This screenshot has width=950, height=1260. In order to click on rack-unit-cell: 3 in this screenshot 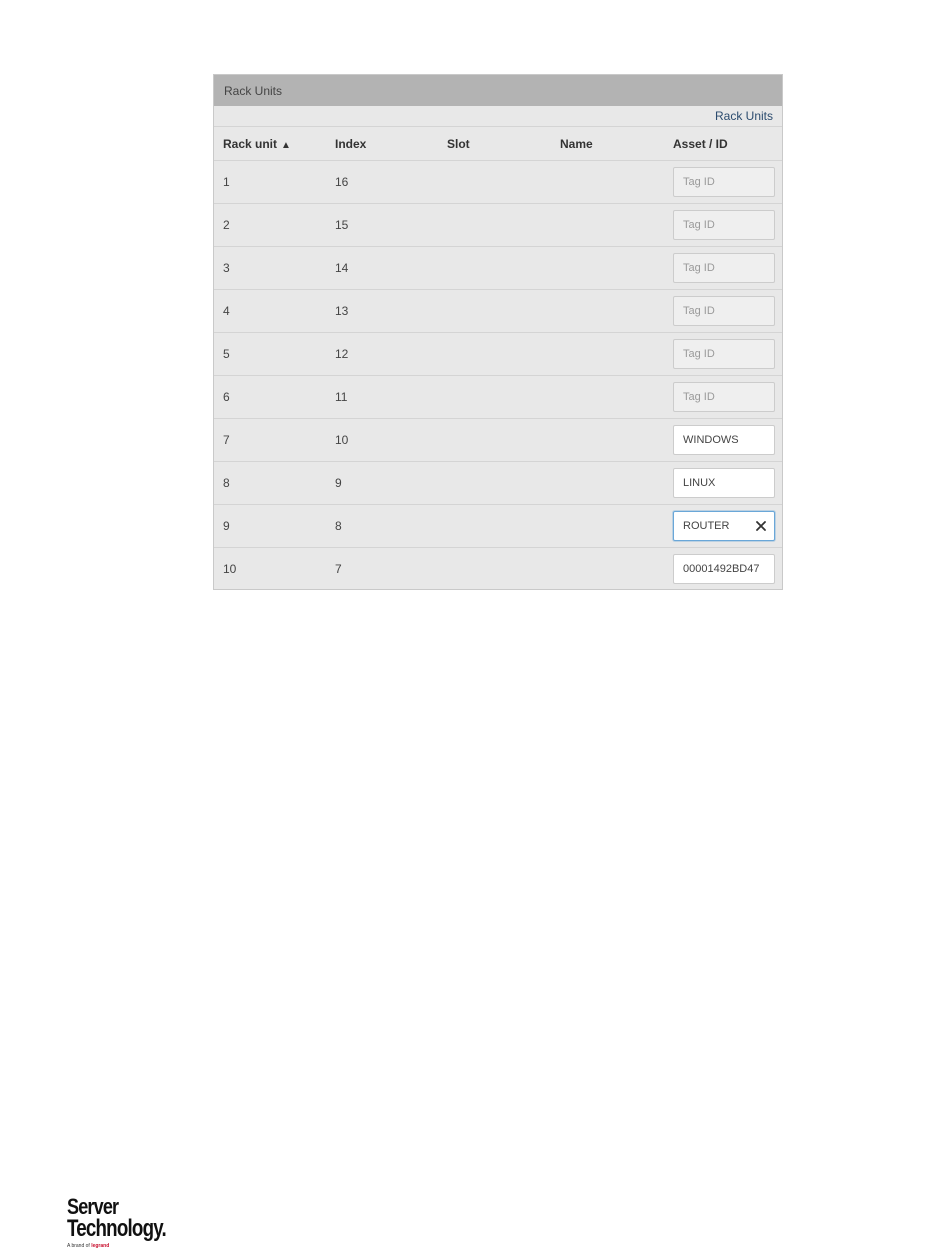, I will do `click(270, 268)`.